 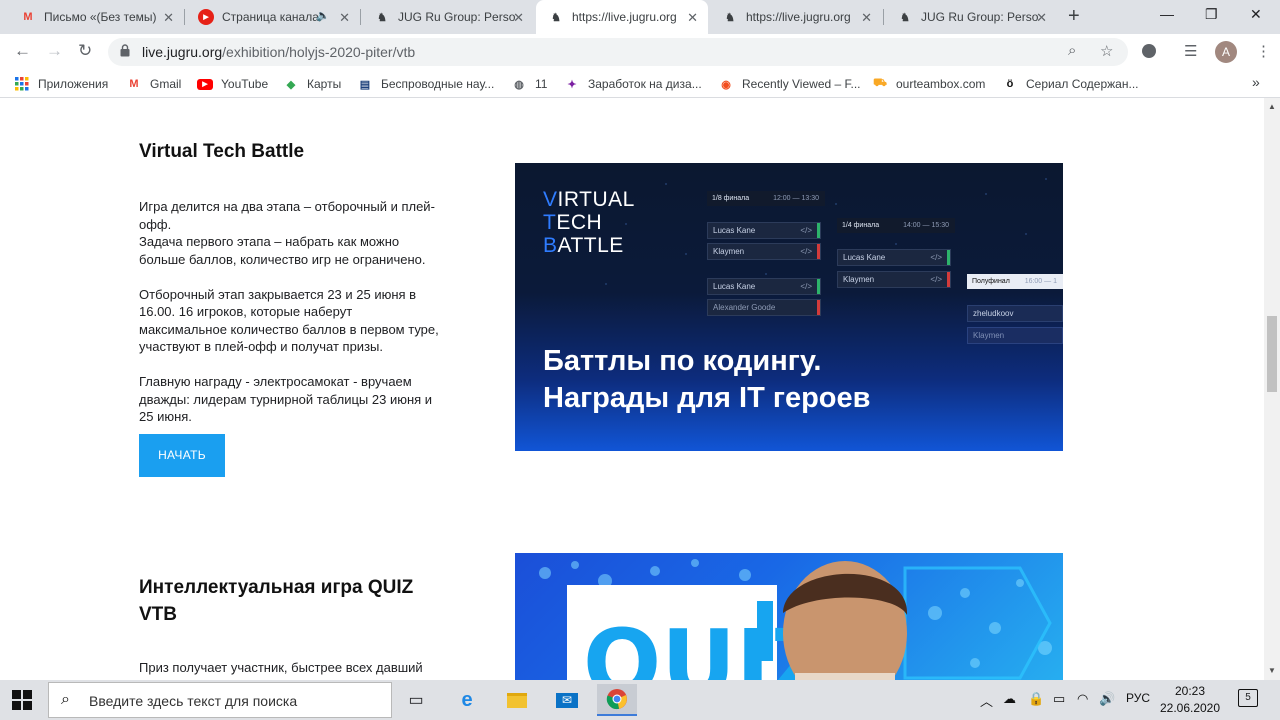 What do you see at coordinates (1256, 14) in the screenshot?
I see `window-close-icon: ✕` at bounding box center [1256, 14].